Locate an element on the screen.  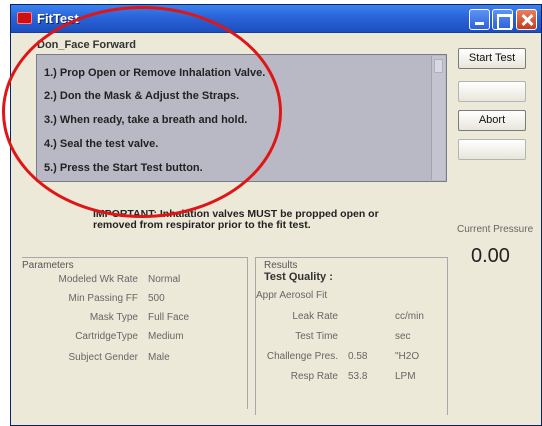
scrollbar-thumb is located at coordinates (438, 66).